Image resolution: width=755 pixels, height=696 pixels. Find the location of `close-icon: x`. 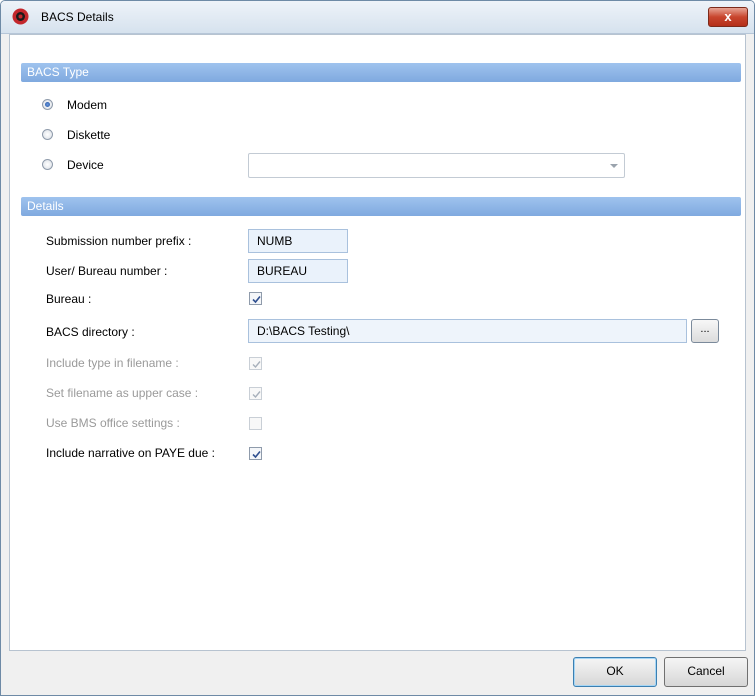

close-icon: x is located at coordinates (728, 16).